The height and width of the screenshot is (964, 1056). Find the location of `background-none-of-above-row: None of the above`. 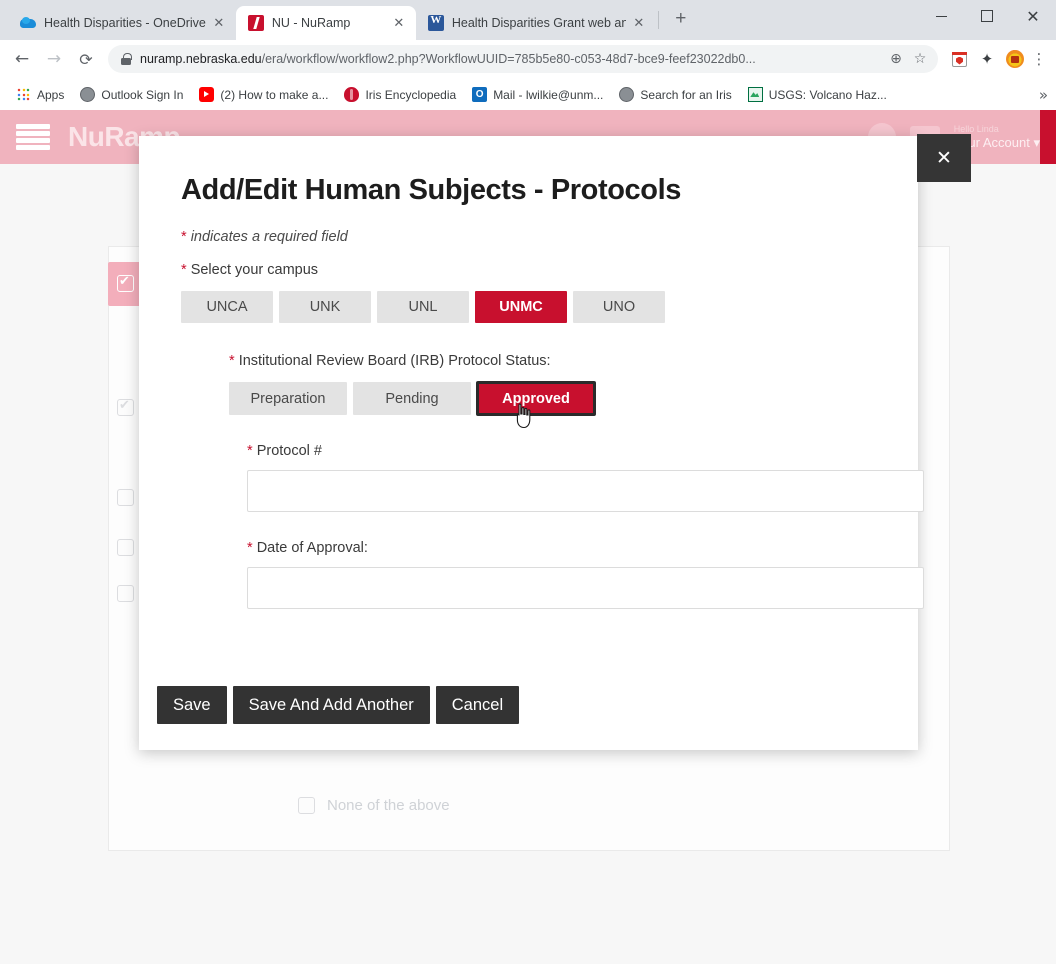

background-none-of-above-row: None of the above is located at coordinates (374, 805).